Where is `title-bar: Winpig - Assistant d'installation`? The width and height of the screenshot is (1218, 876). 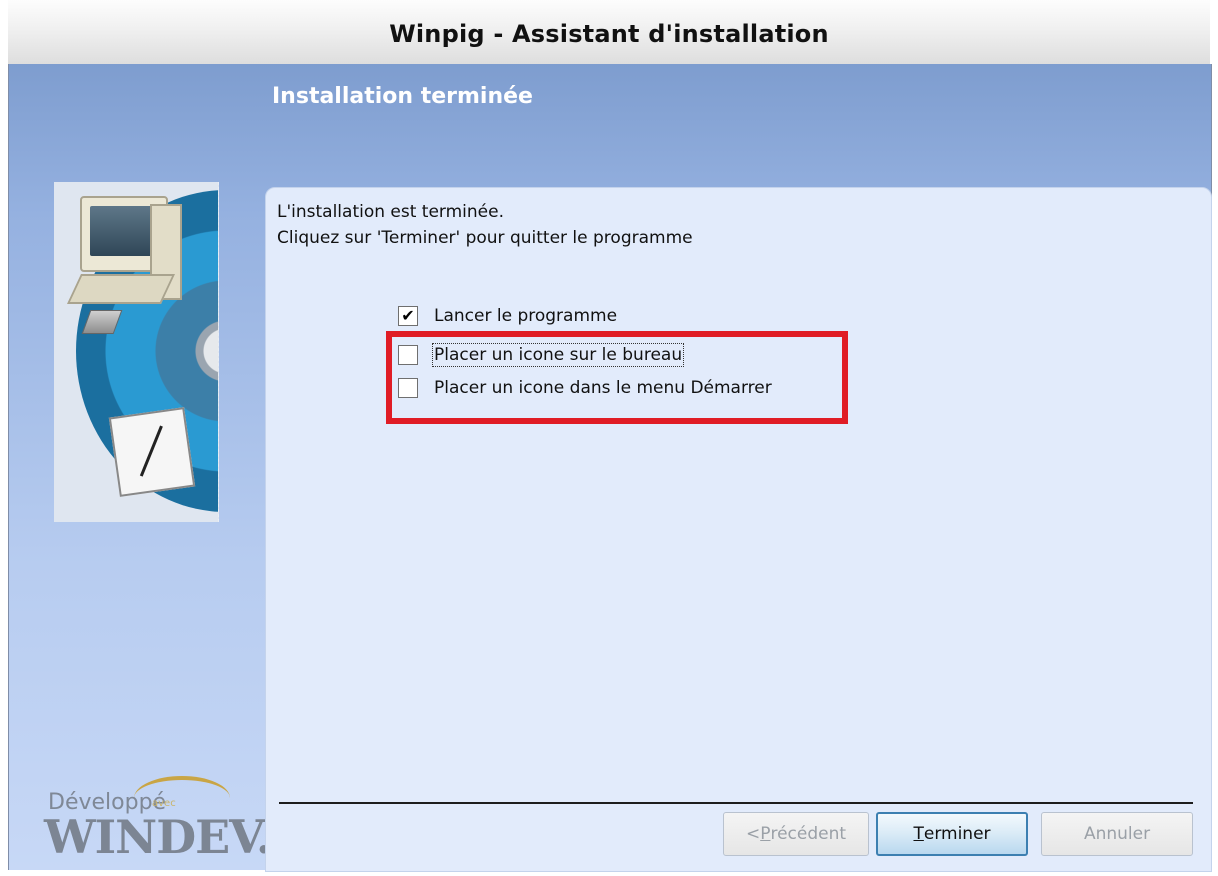
title-bar: Winpig - Assistant d'installation is located at coordinates (609, 32).